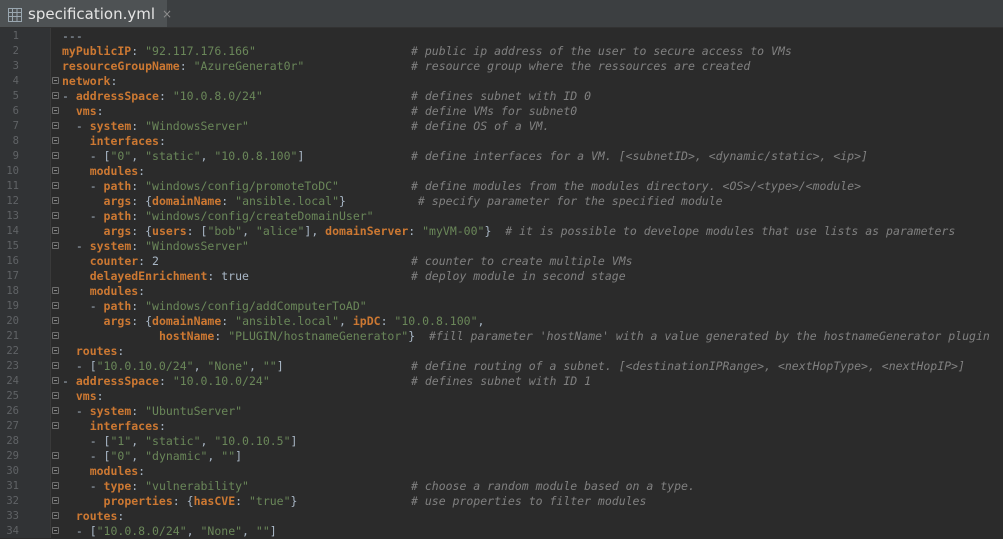 This screenshot has width=1003, height=539. Describe the element at coordinates (12, 321) in the screenshot. I see `line-number: 20` at that location.